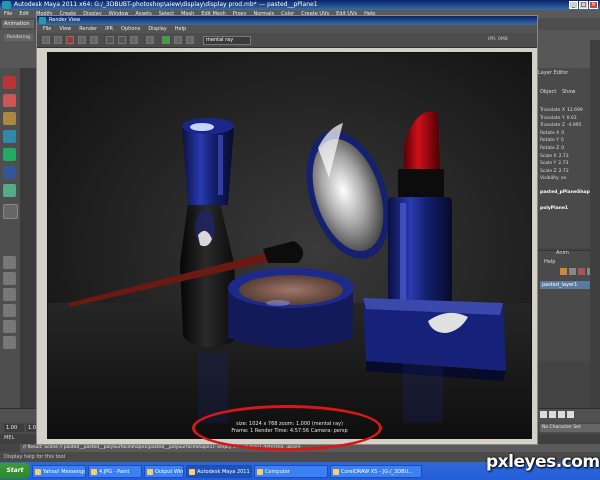  Describe the element at coordinates (150, 40) in the screenshot. I see `real-size-icon` at that location.